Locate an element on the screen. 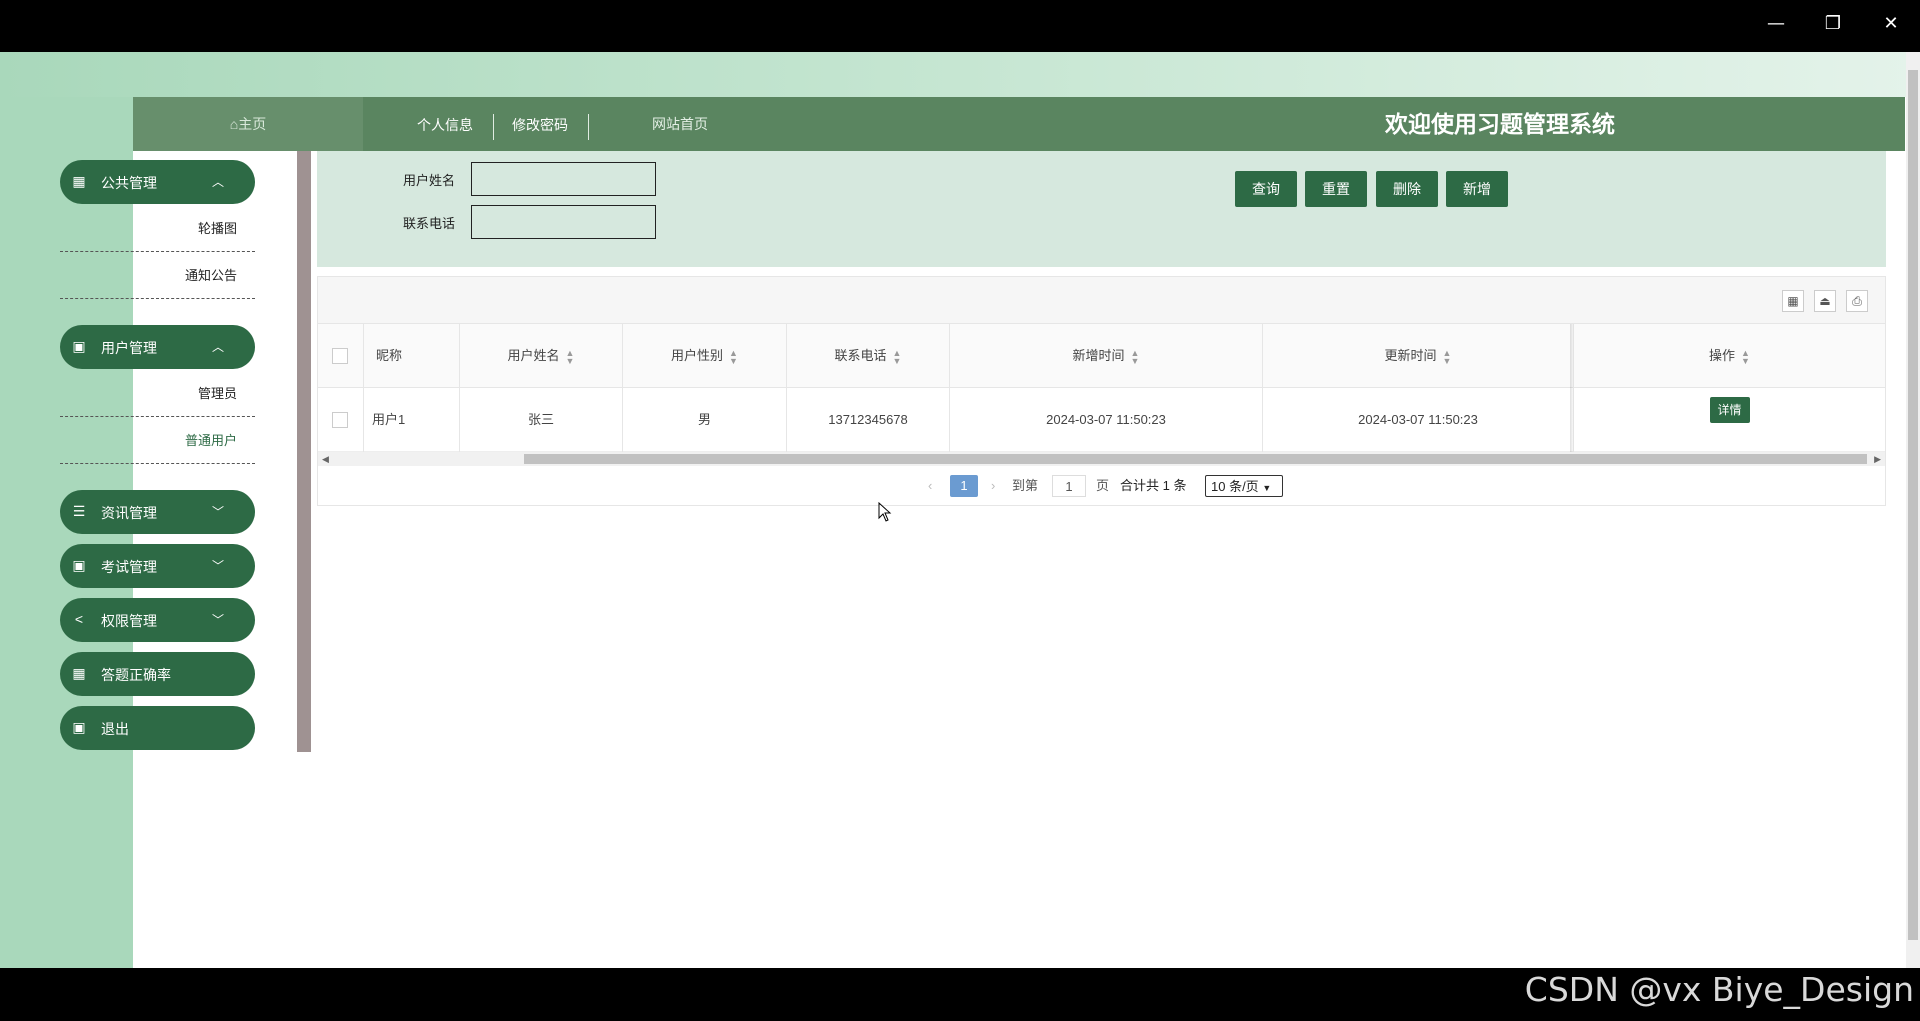  cell-action: 详情 is located at coordinates (1729, 420).